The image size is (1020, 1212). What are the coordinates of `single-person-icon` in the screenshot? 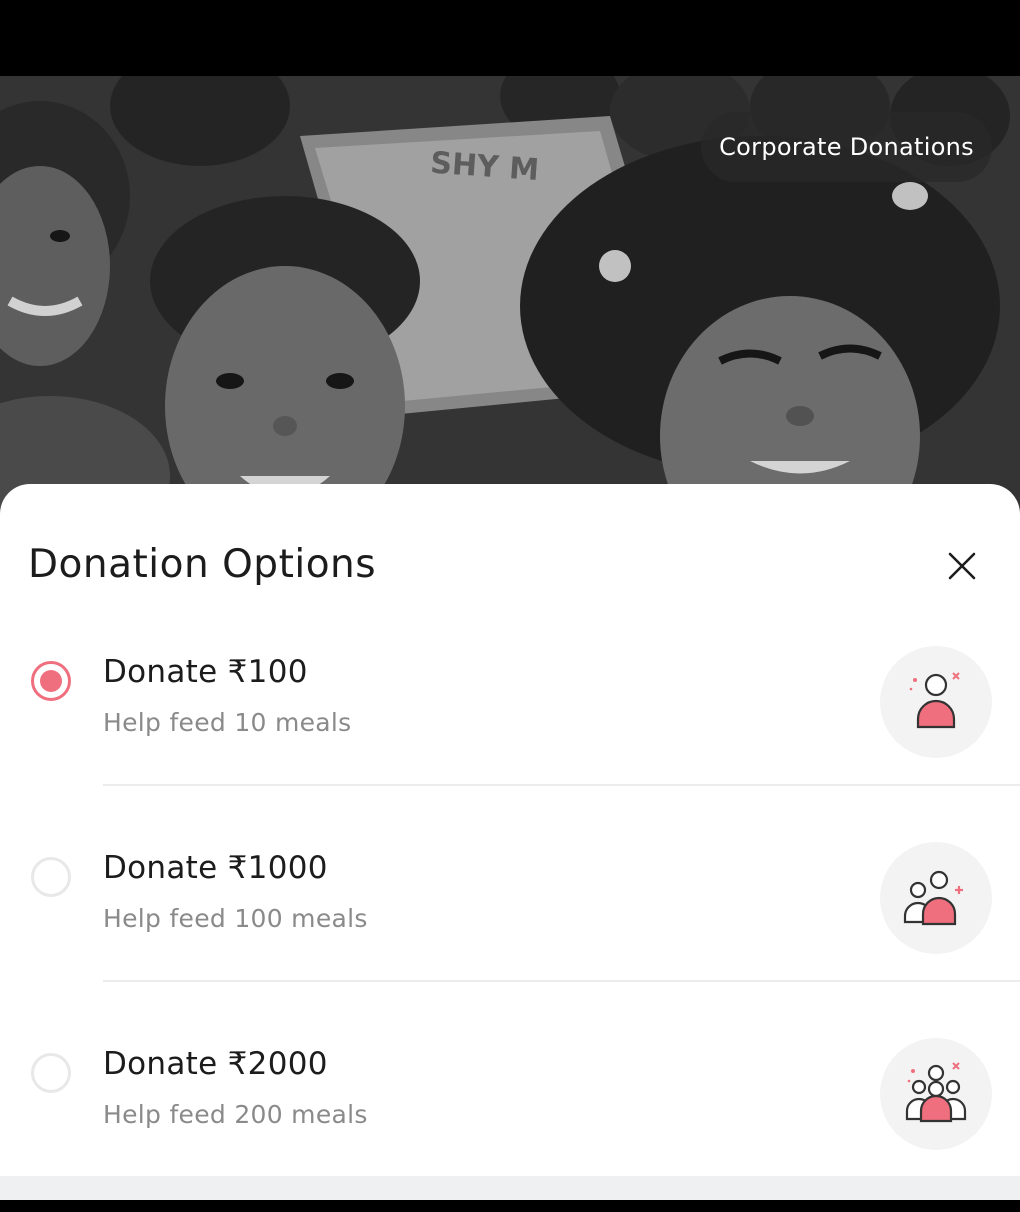 It's located at (934, 700).